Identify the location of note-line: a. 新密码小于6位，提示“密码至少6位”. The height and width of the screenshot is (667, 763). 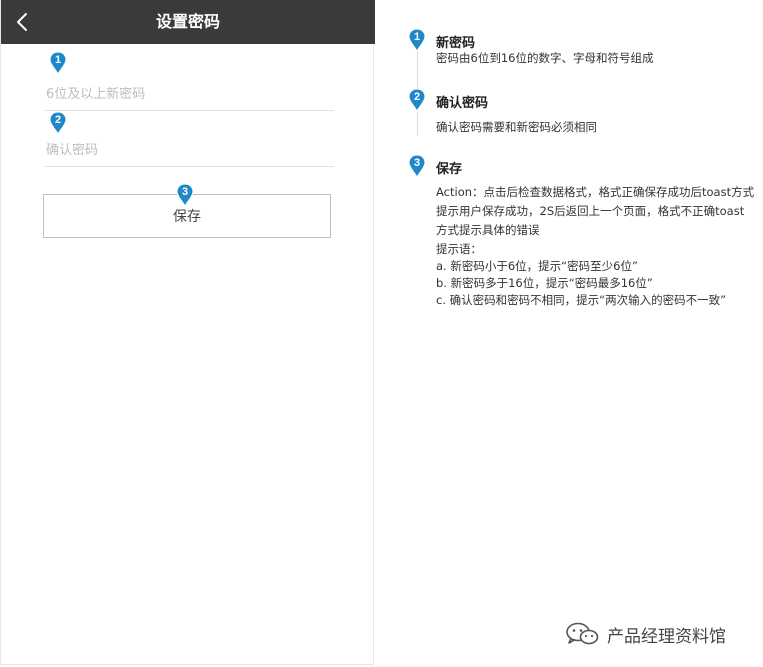
(537, 266).